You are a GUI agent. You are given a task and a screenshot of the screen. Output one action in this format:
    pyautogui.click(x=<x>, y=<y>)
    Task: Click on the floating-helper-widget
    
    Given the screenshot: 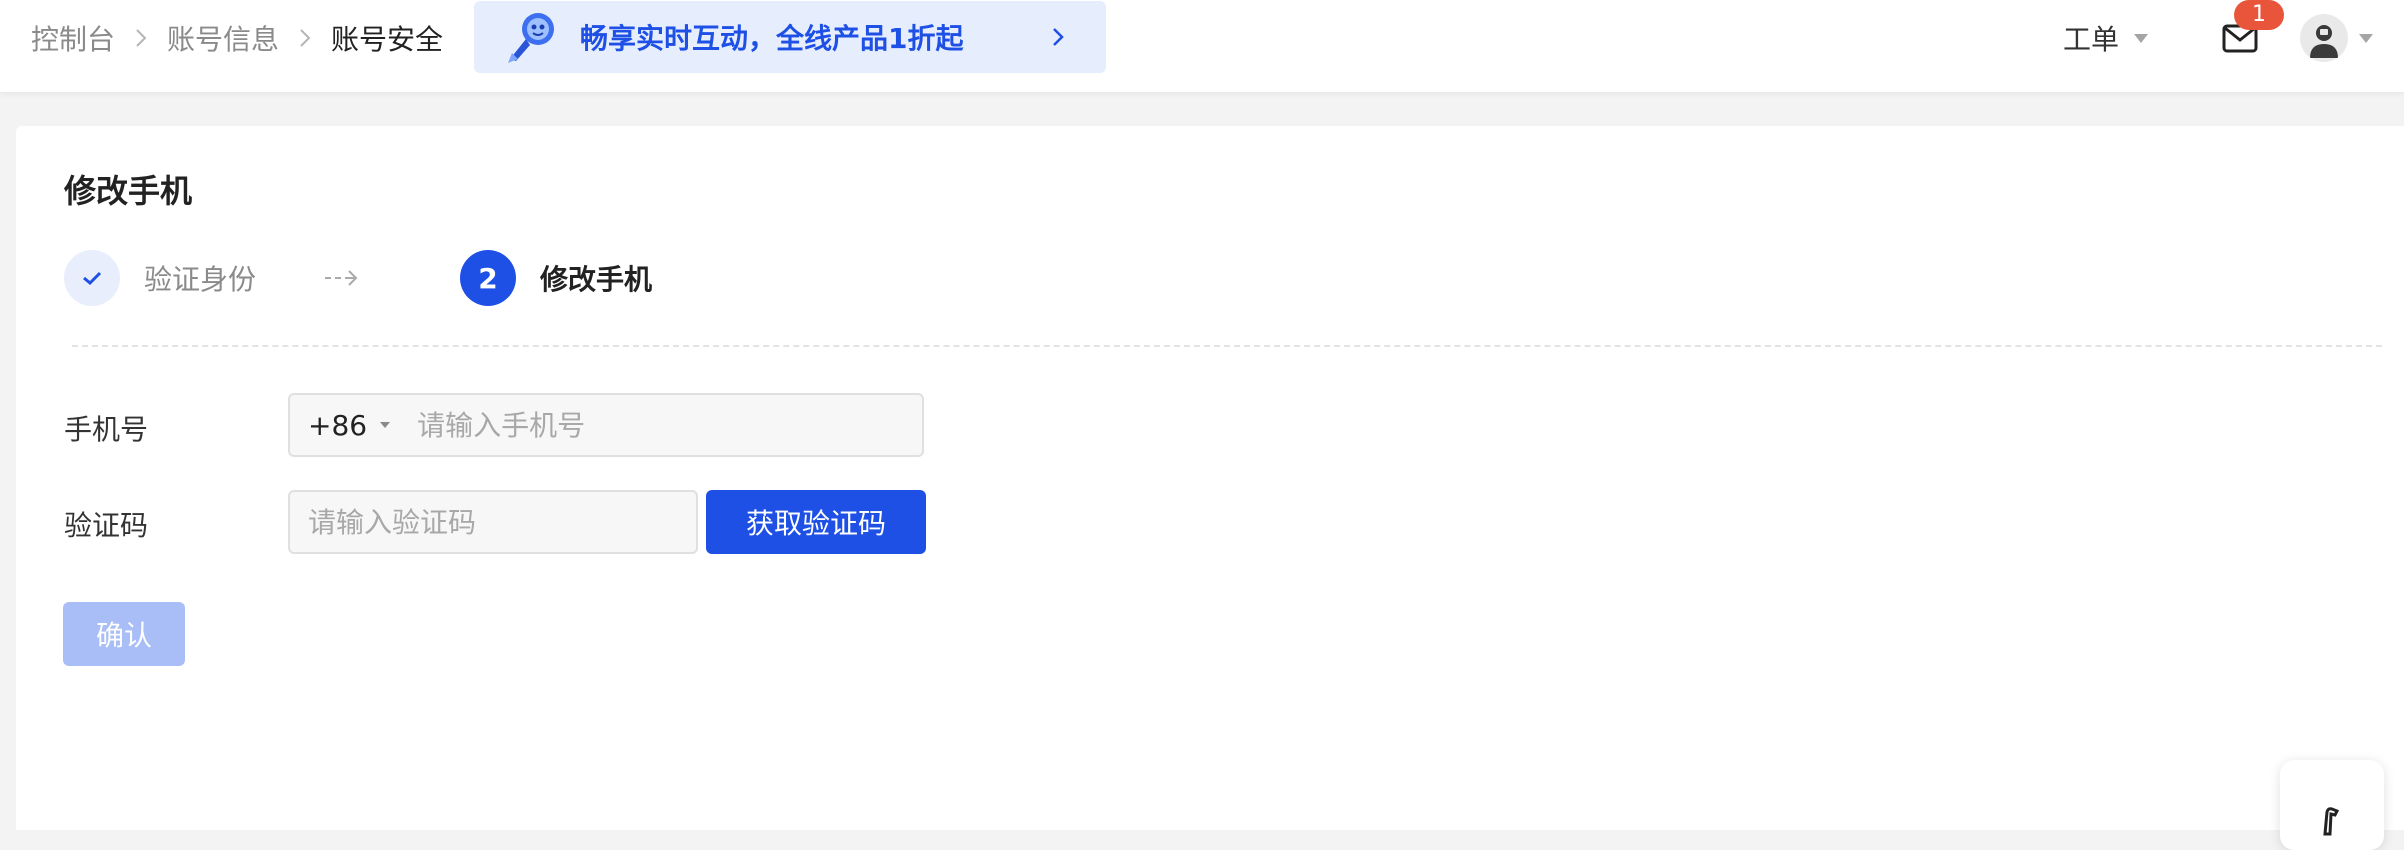 What is the action you would take?
    pyautogui.click(x=2332, y=805)
    